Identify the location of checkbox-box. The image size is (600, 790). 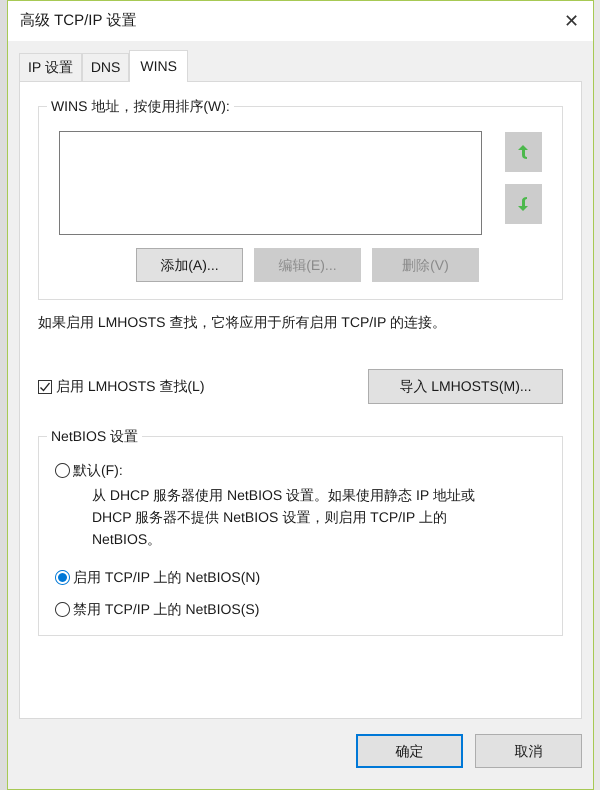
(45, 387).